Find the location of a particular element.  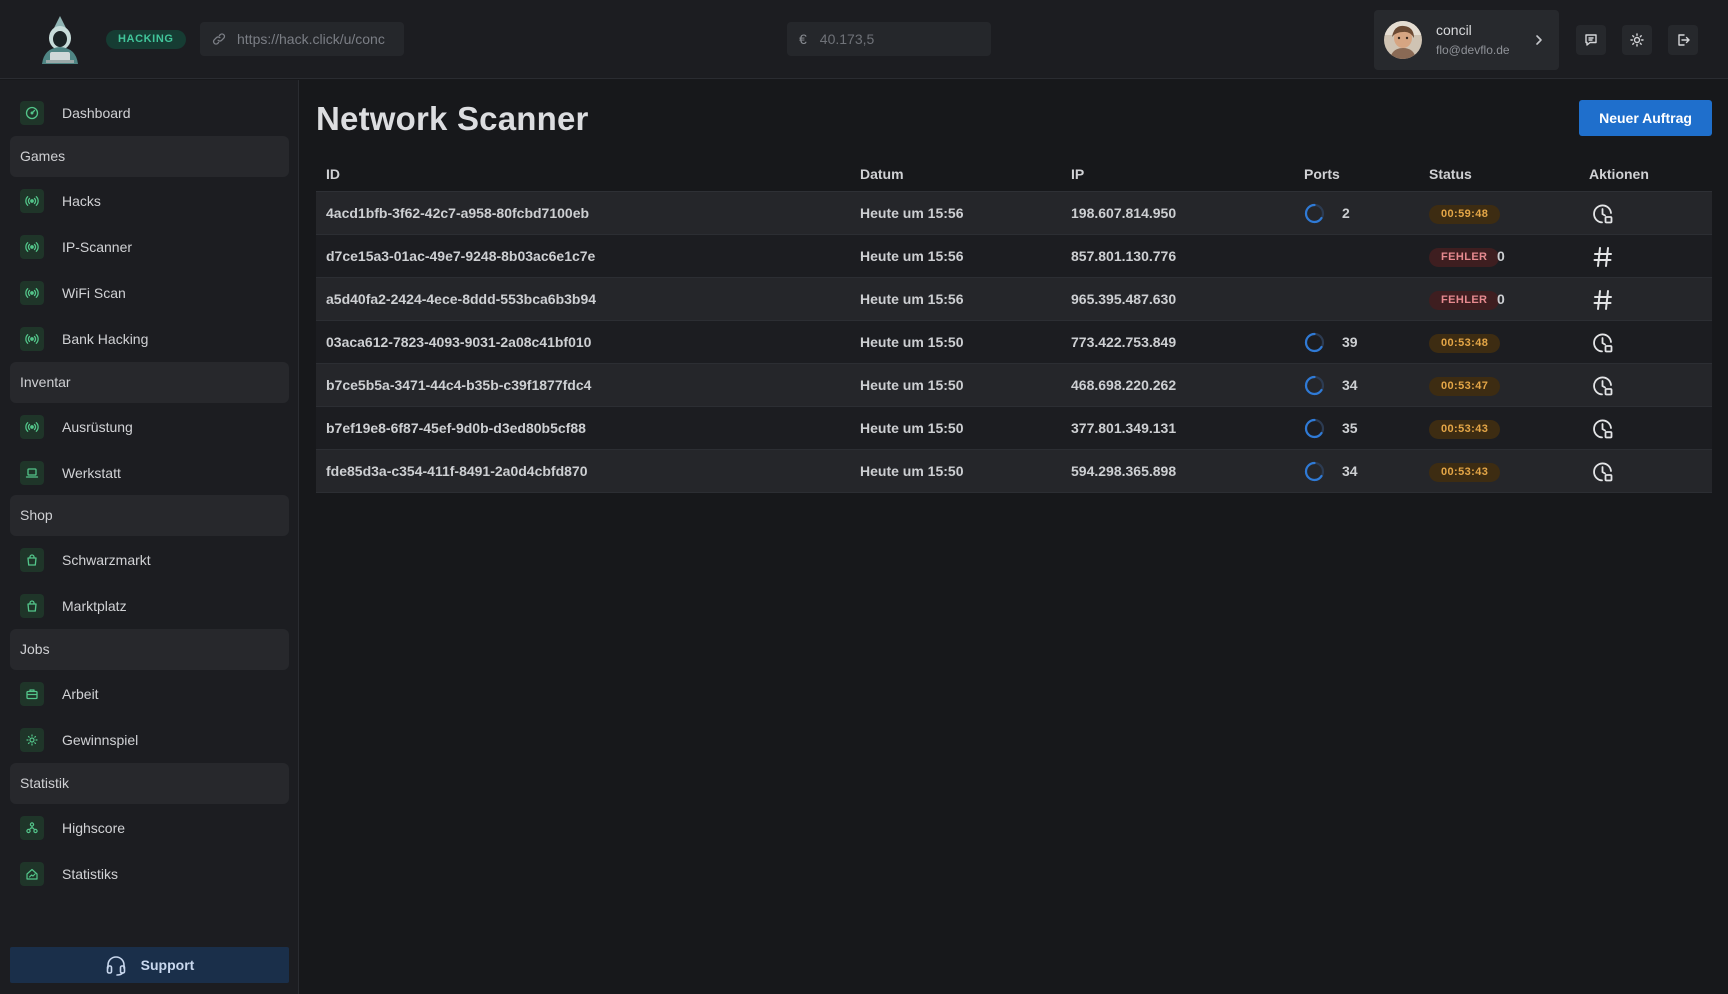

sidebar-item-ip-scanner: IP-Scanner is located at coordinates (155, 247).